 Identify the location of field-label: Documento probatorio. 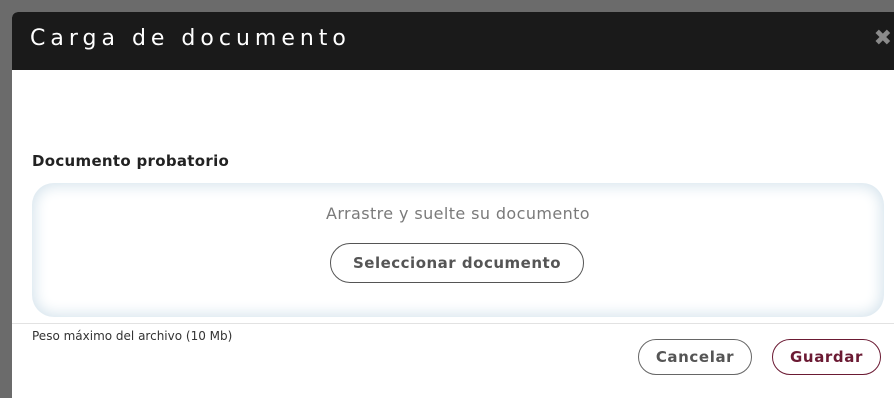
(131, 161).